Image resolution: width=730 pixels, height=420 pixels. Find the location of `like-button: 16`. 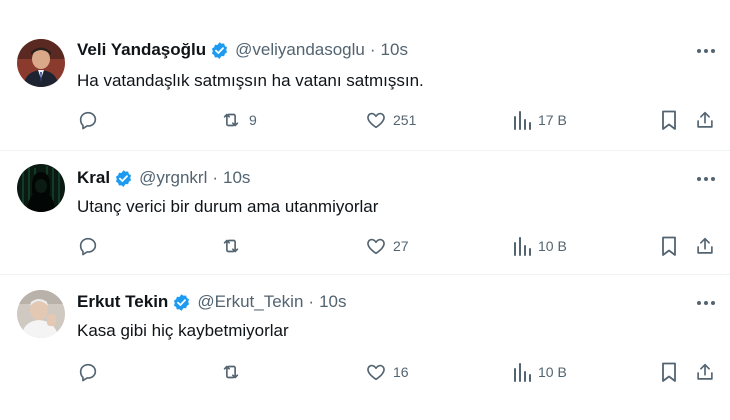

like-button: 16 is located at coordinates (387, 372).